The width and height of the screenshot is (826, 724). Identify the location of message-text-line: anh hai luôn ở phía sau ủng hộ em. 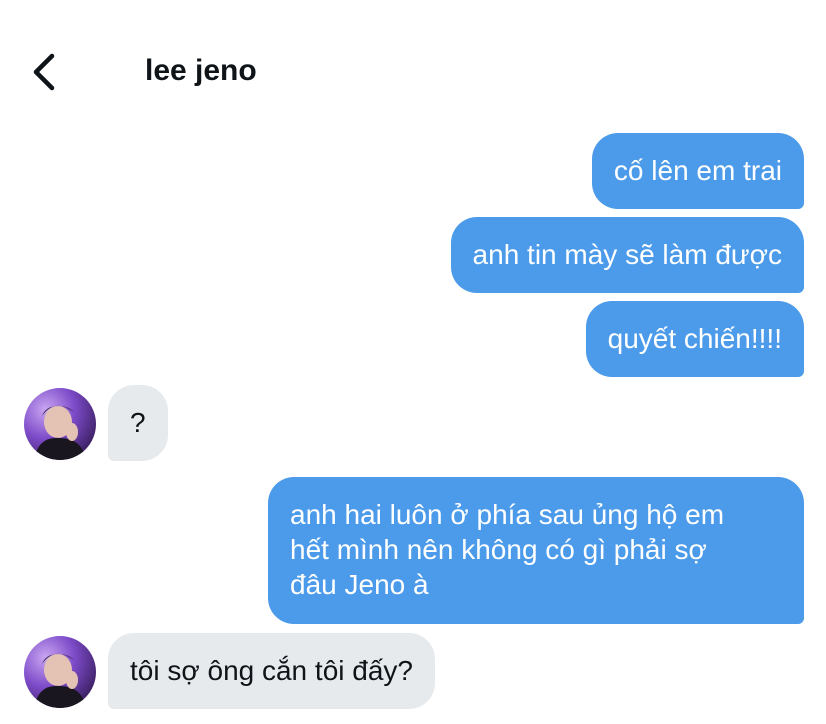
(507, 514).